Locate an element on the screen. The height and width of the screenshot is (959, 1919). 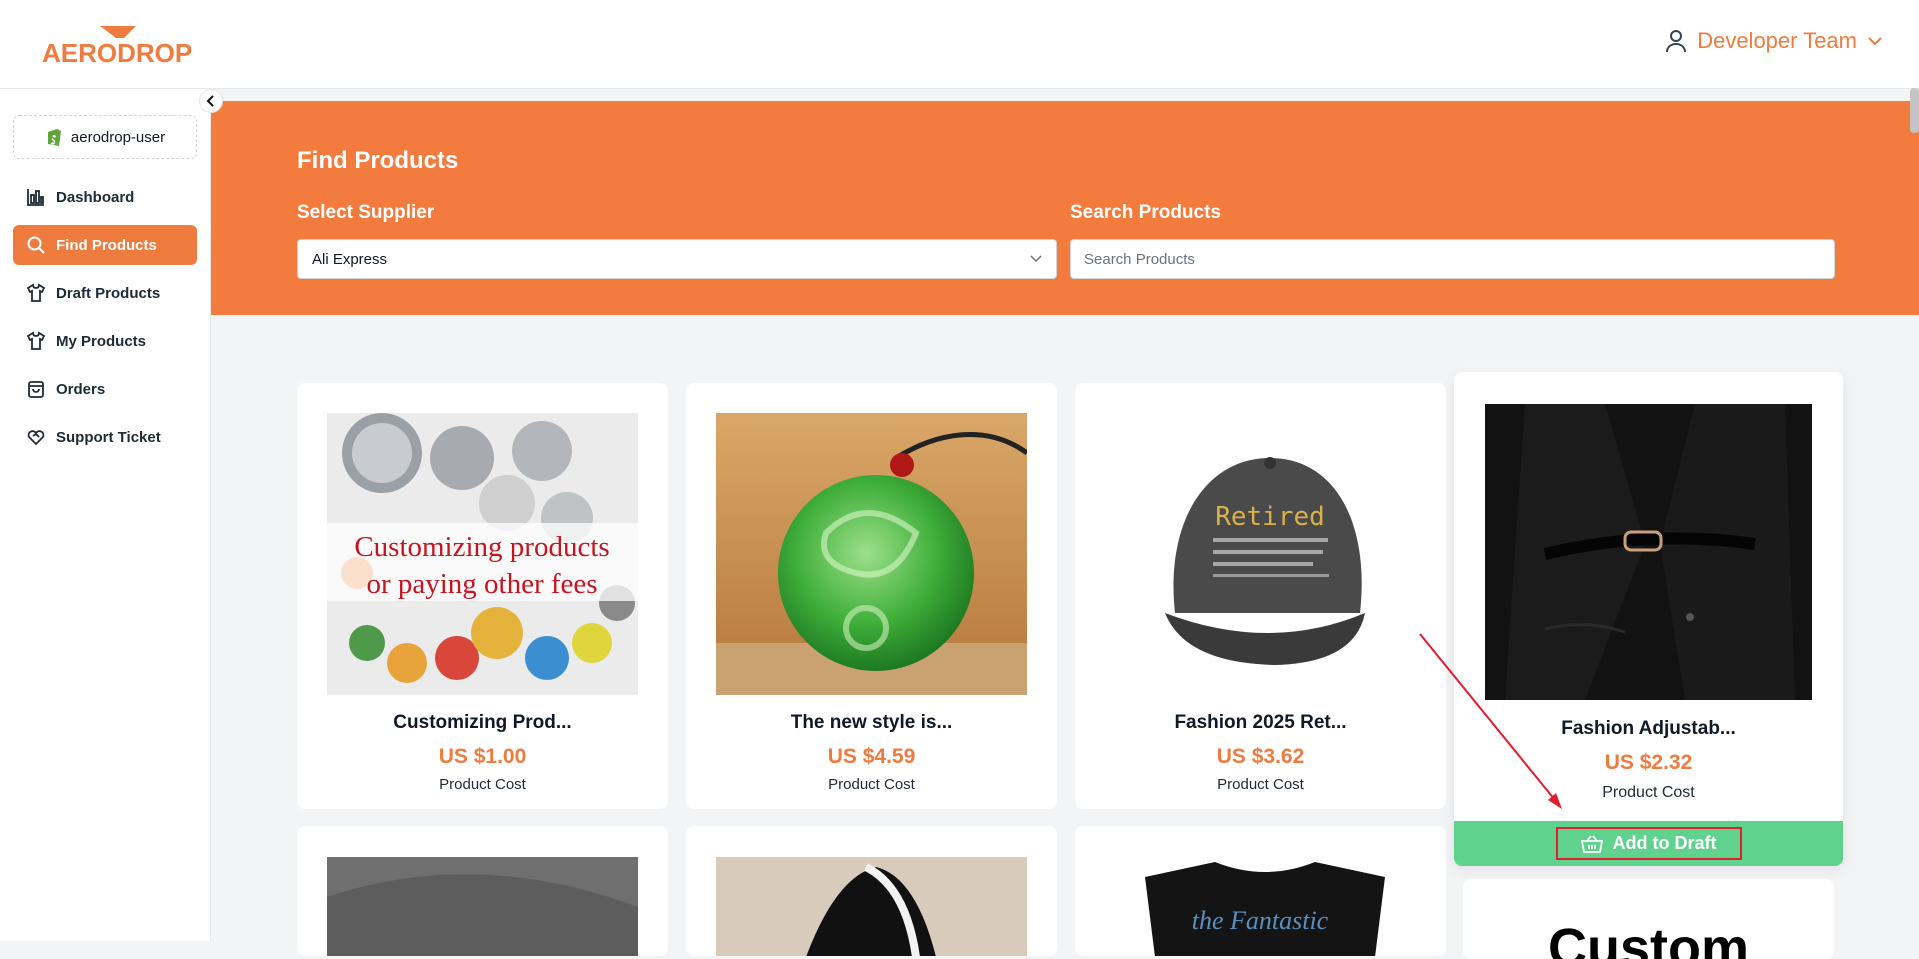
bag-icon is located at coordinates (36, 389).